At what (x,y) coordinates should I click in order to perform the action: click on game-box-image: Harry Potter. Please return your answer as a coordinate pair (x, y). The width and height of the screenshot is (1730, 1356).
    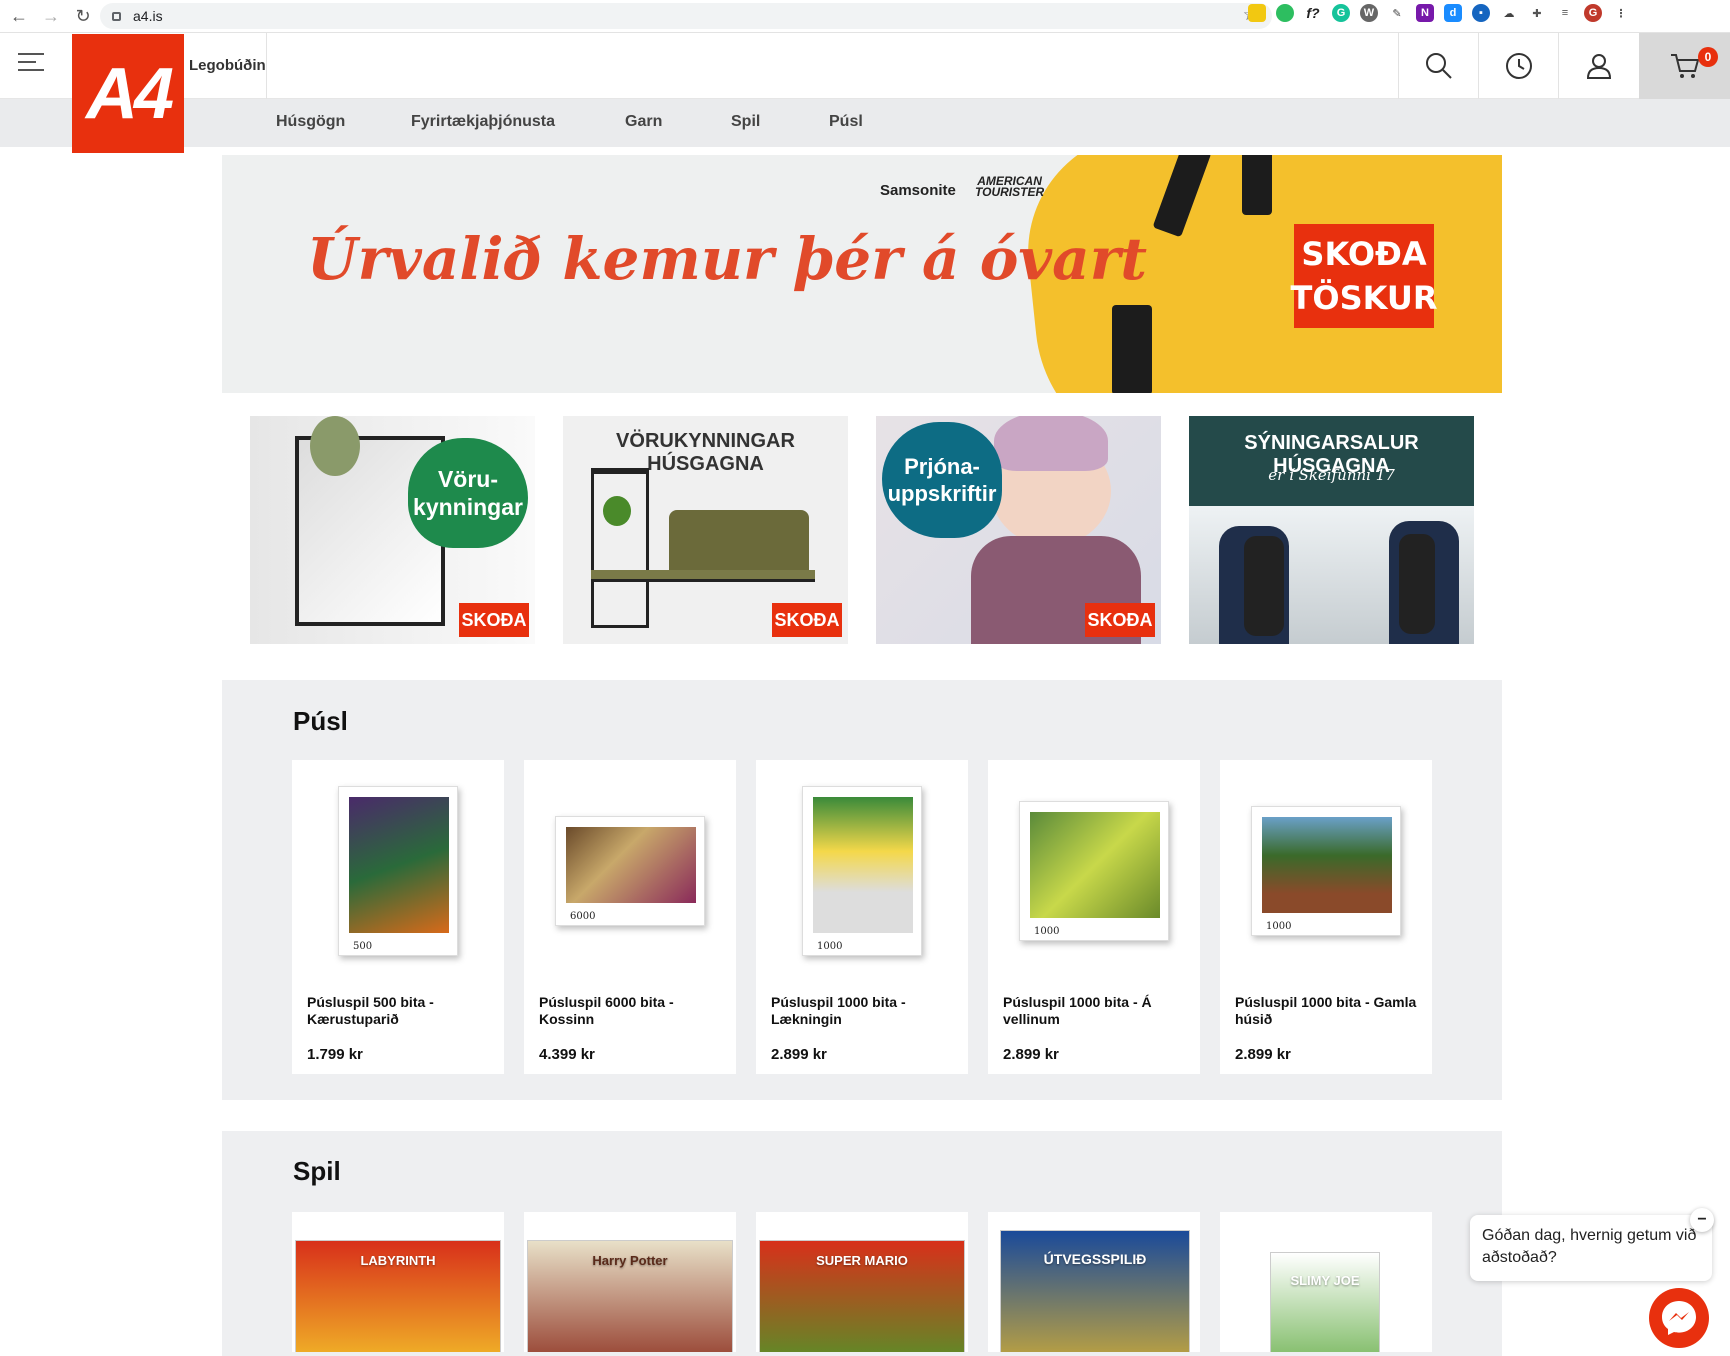
    Looking at the image, I should click on (630, 1296).